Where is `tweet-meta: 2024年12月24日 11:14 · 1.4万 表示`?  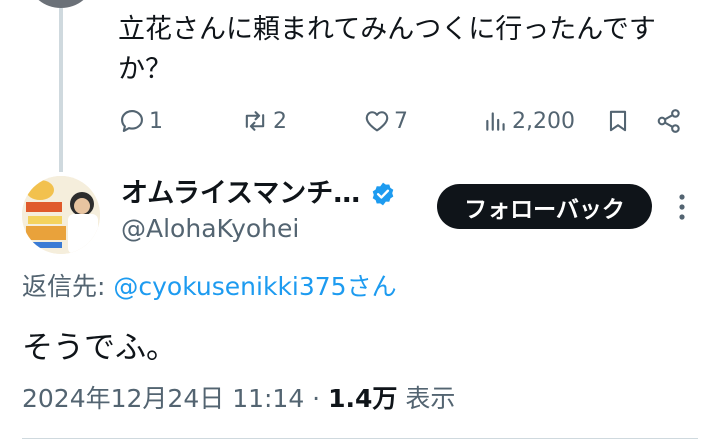
tweet-meta: 2024年12月24日 11:14 · 1.4万 表示 is located at coordinates (238, 399).